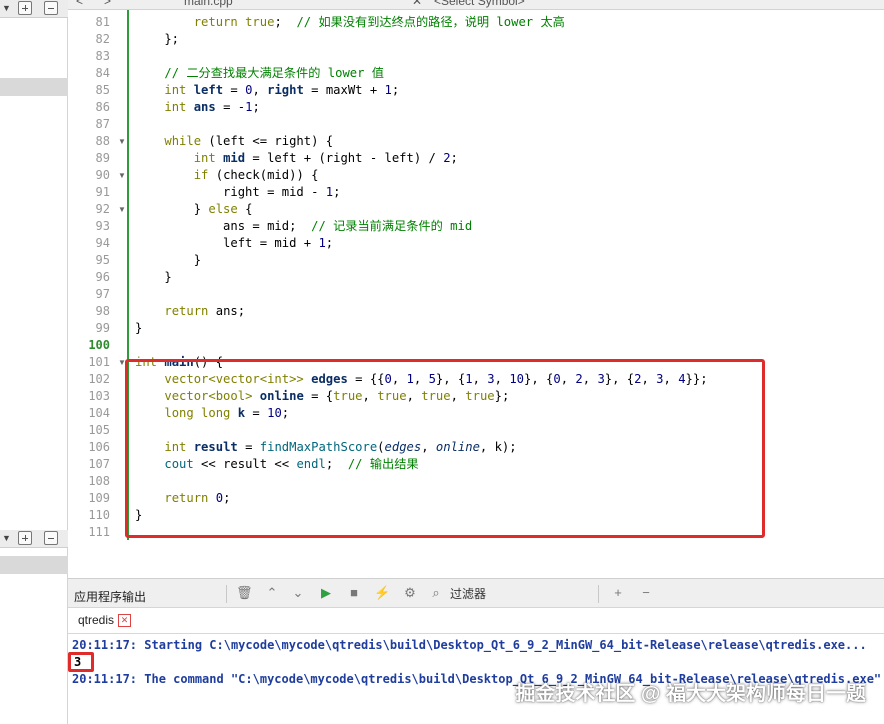  I want to click on chevron-up-icon: ⌃, so click(272, 593).